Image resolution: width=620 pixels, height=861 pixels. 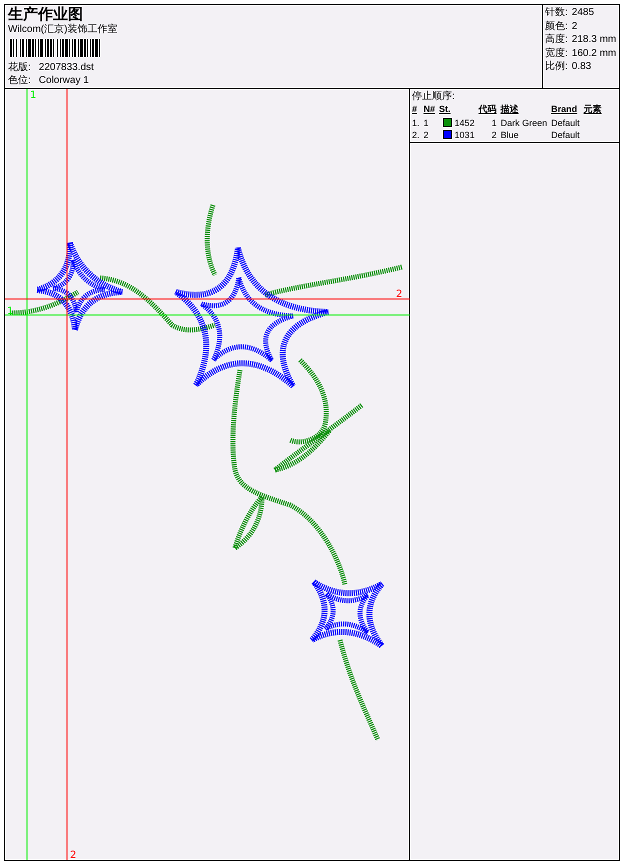 What do you see at coordinates (416, 122) in the screenshot?
I see `table-cell-text: 1.` at bounding box center [416, 122].